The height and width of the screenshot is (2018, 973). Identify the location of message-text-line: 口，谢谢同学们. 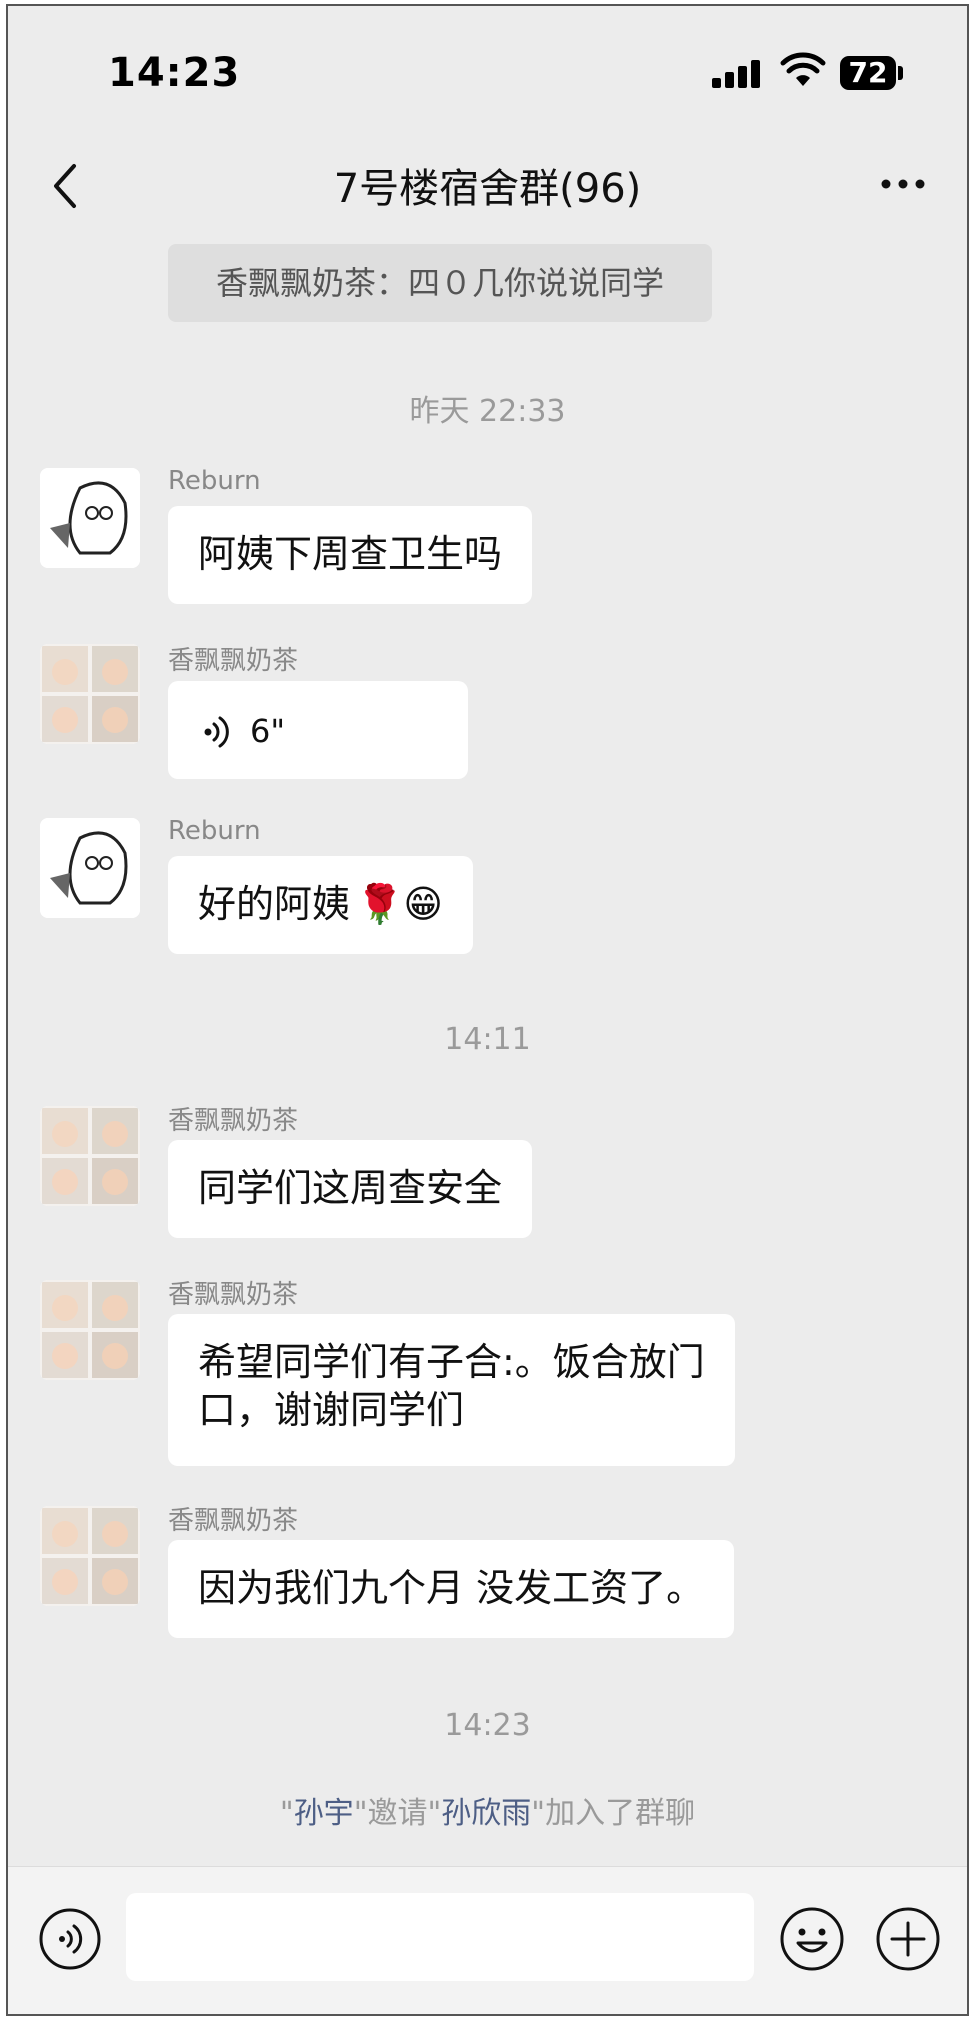
(331, 1410).